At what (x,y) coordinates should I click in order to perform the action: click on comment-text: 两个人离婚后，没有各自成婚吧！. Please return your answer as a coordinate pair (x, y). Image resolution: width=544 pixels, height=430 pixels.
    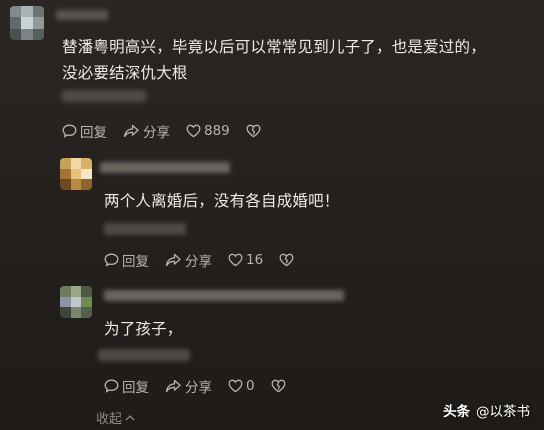
    Looking at the image, I should click on (222, 201).